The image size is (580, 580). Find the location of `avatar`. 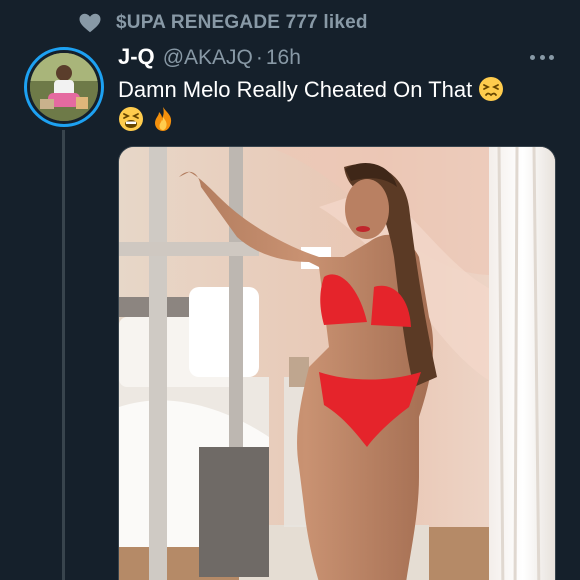

avatar is located at coordinates (64, 87).